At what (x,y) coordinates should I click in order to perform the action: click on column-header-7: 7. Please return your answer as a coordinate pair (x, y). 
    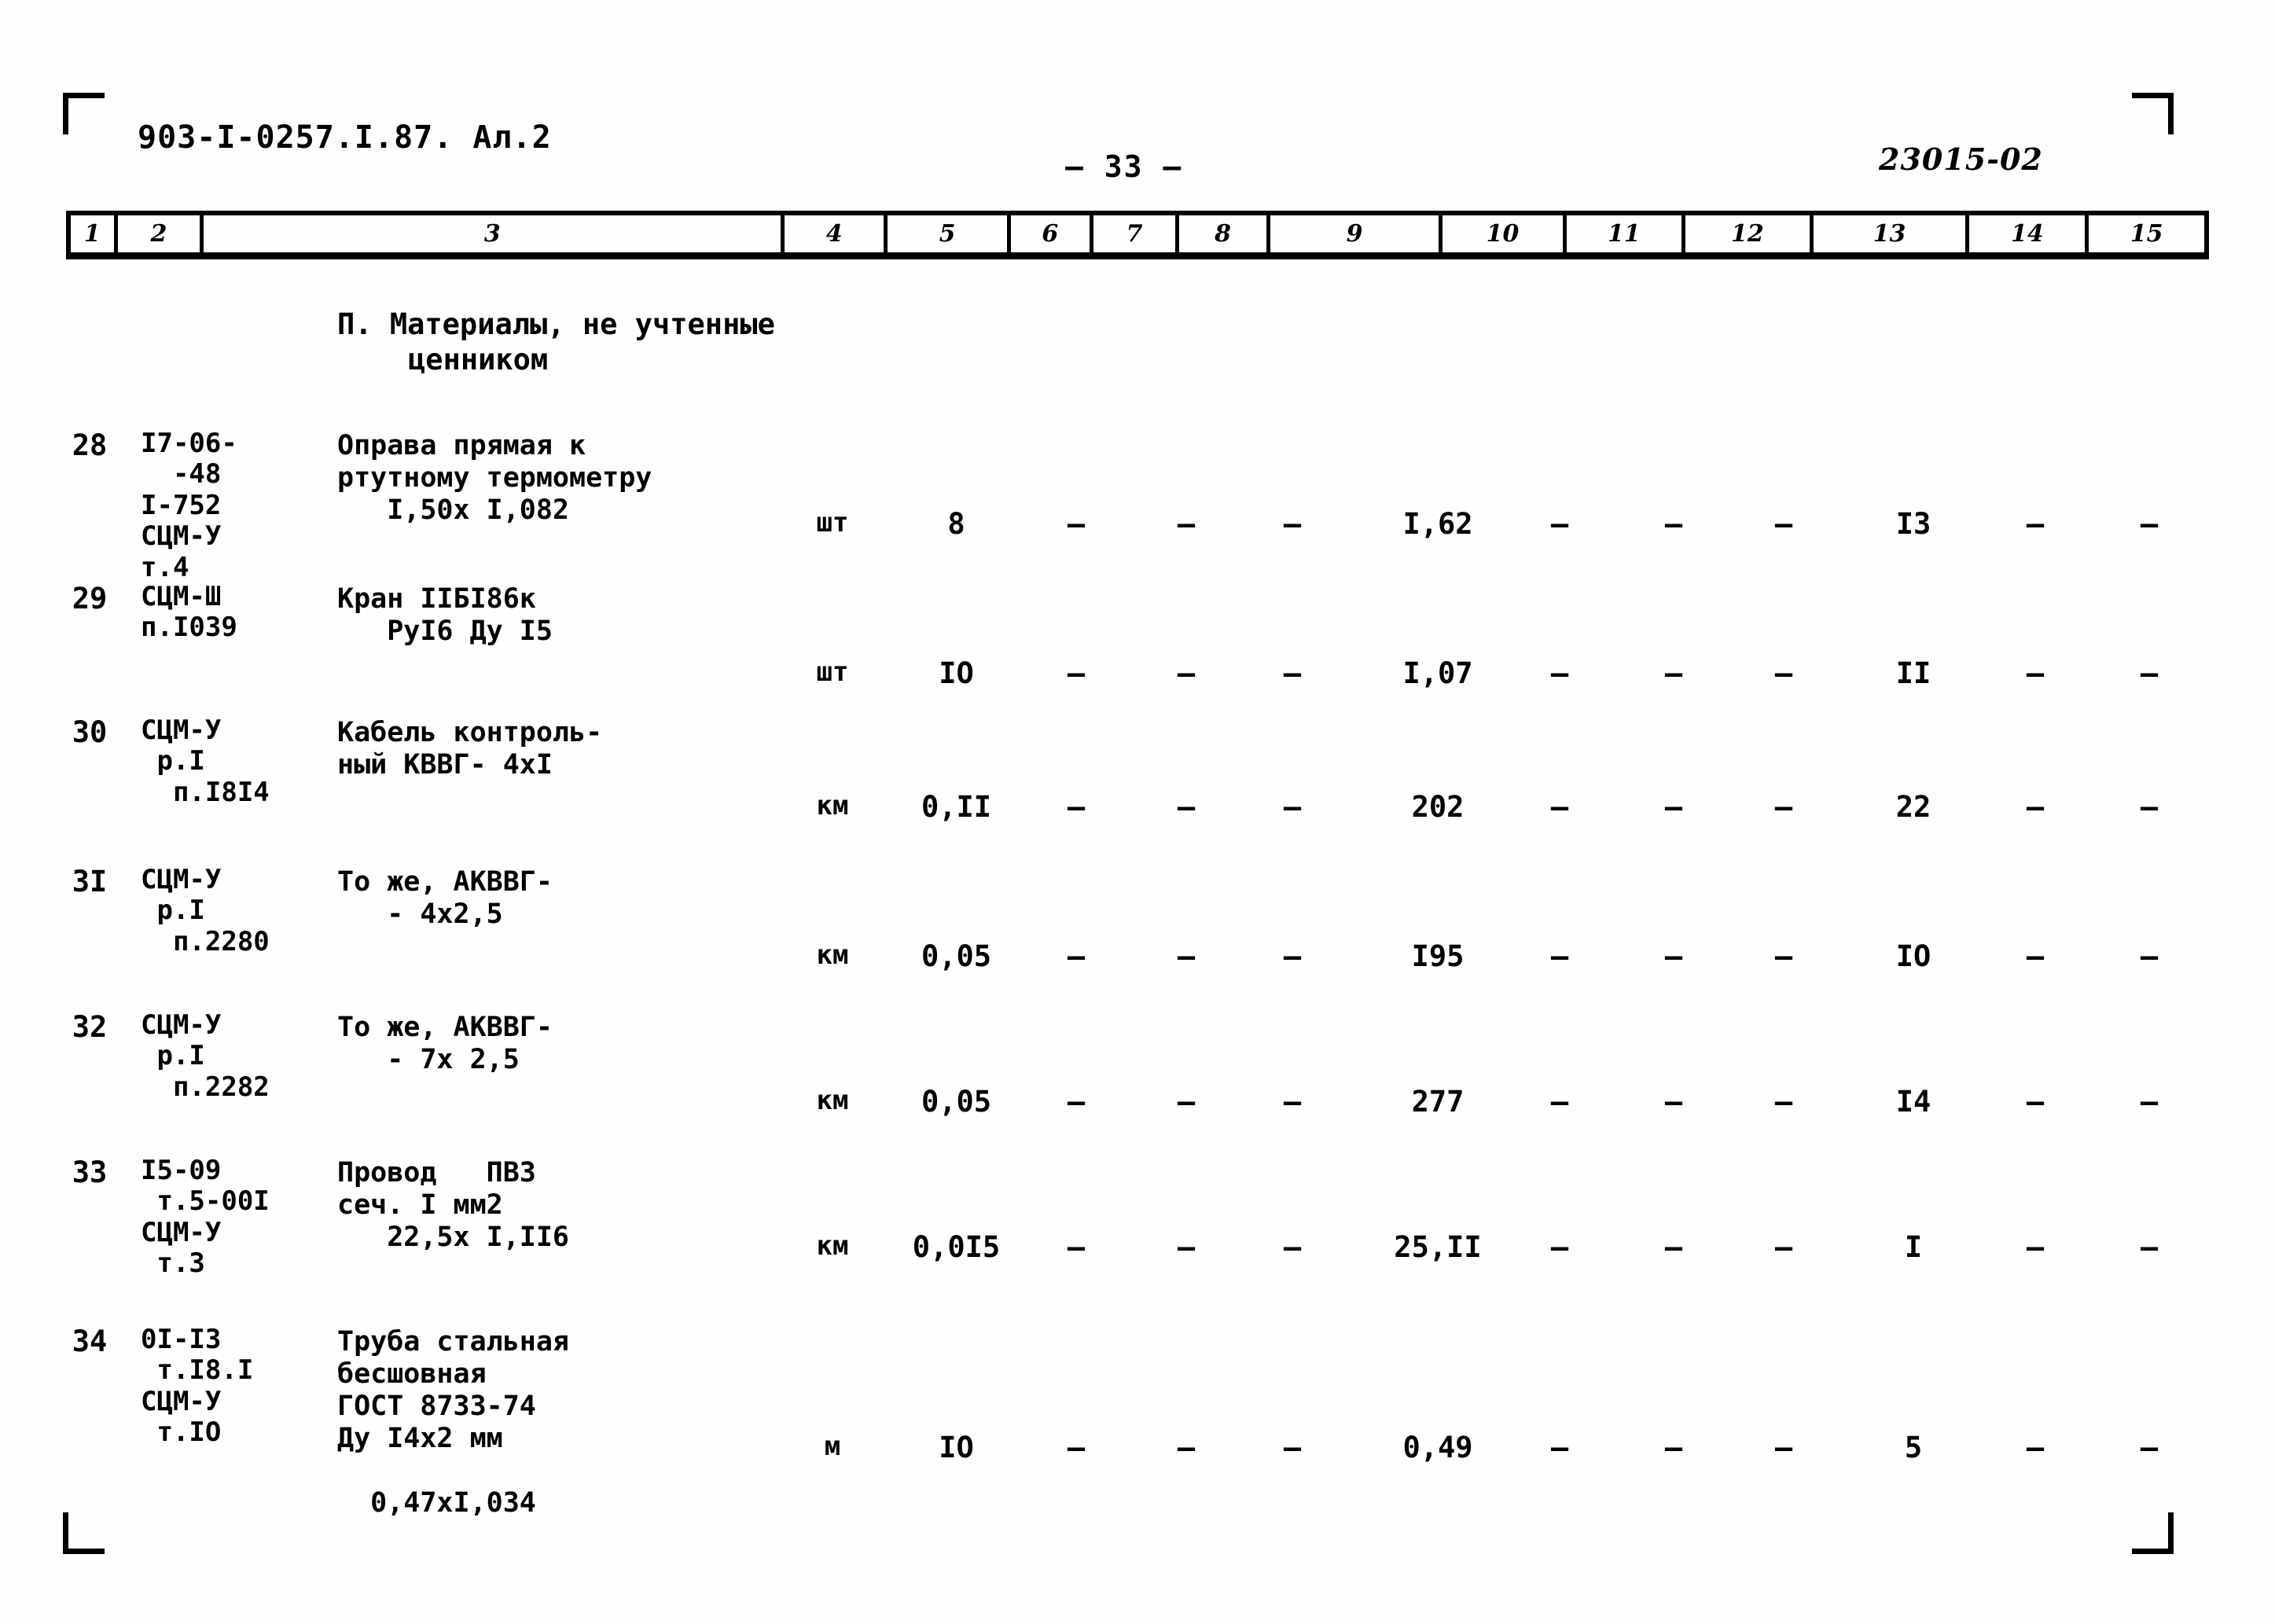
    Looking at the image, I should click on (1136, 233).